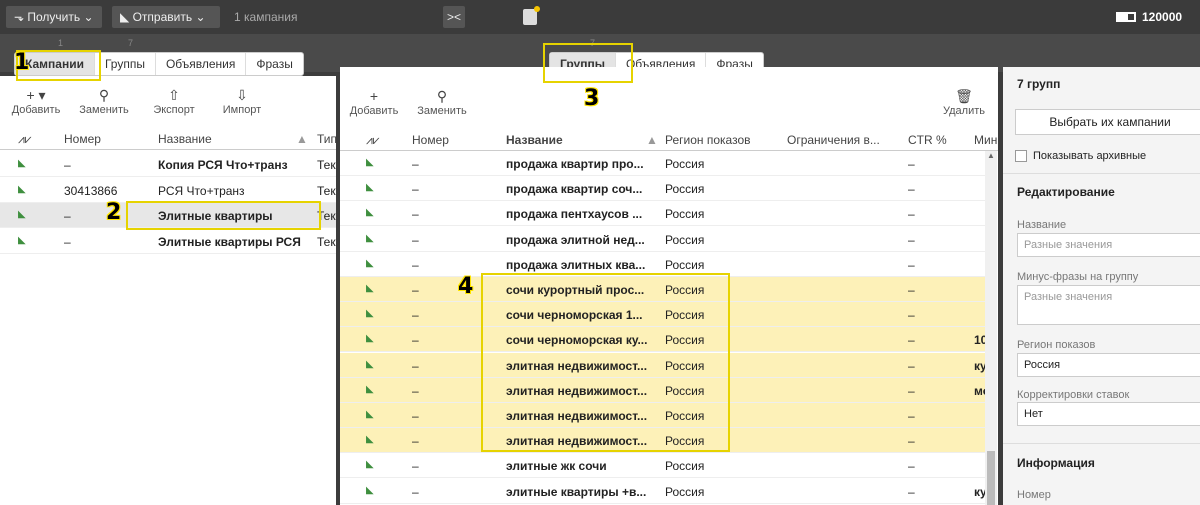 The height and width of the screenshot is (505, 1200). What do you see at coordinates (991, 157) in the screenshot?
I see `scroll-up-icon: ▲` at bounding box center [991, 157].